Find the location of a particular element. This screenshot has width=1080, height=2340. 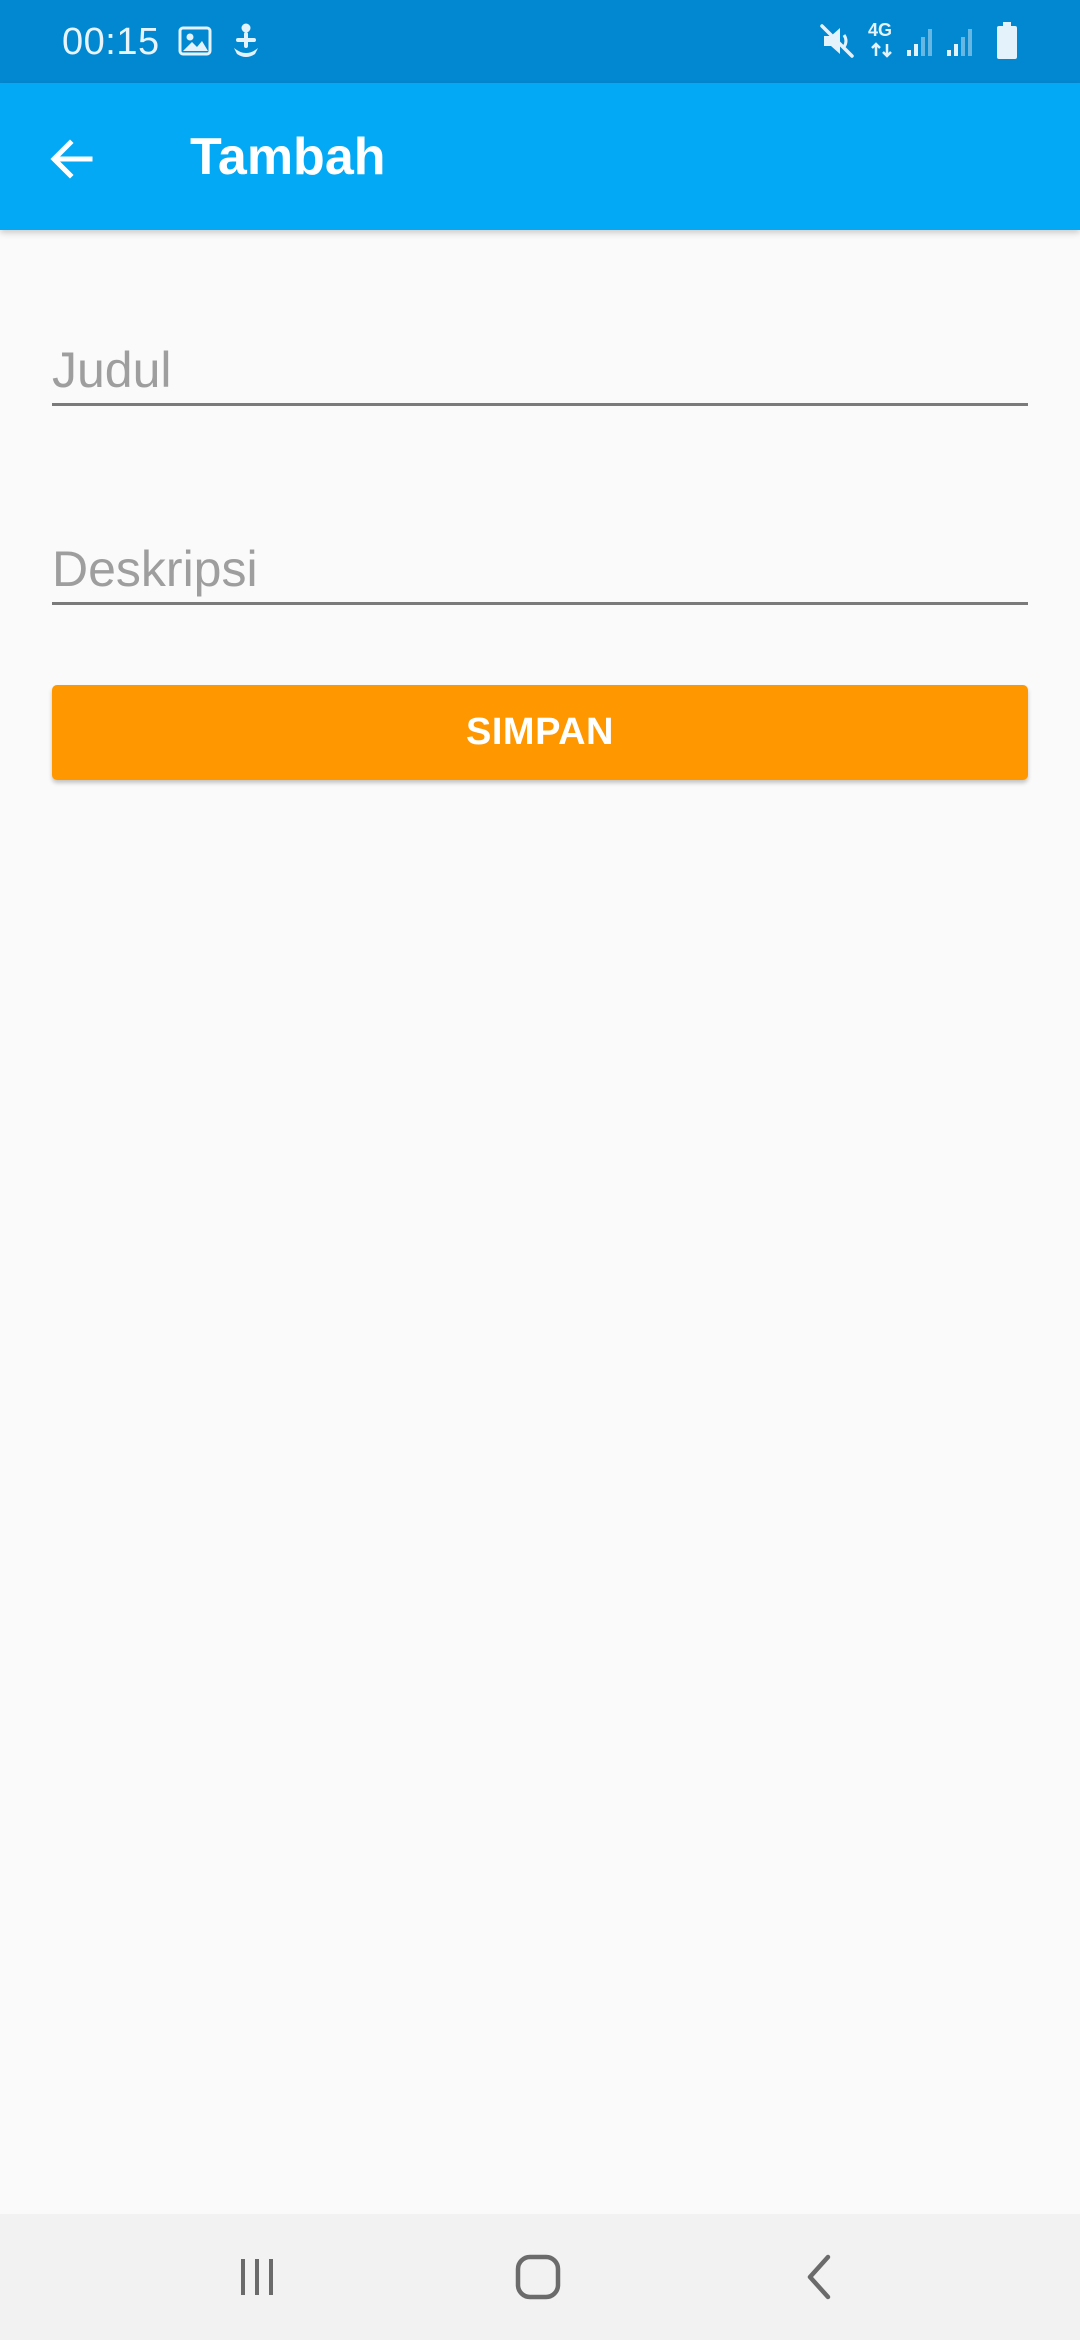

network-4g-icon: 4G is located at coordinates (883, 40).